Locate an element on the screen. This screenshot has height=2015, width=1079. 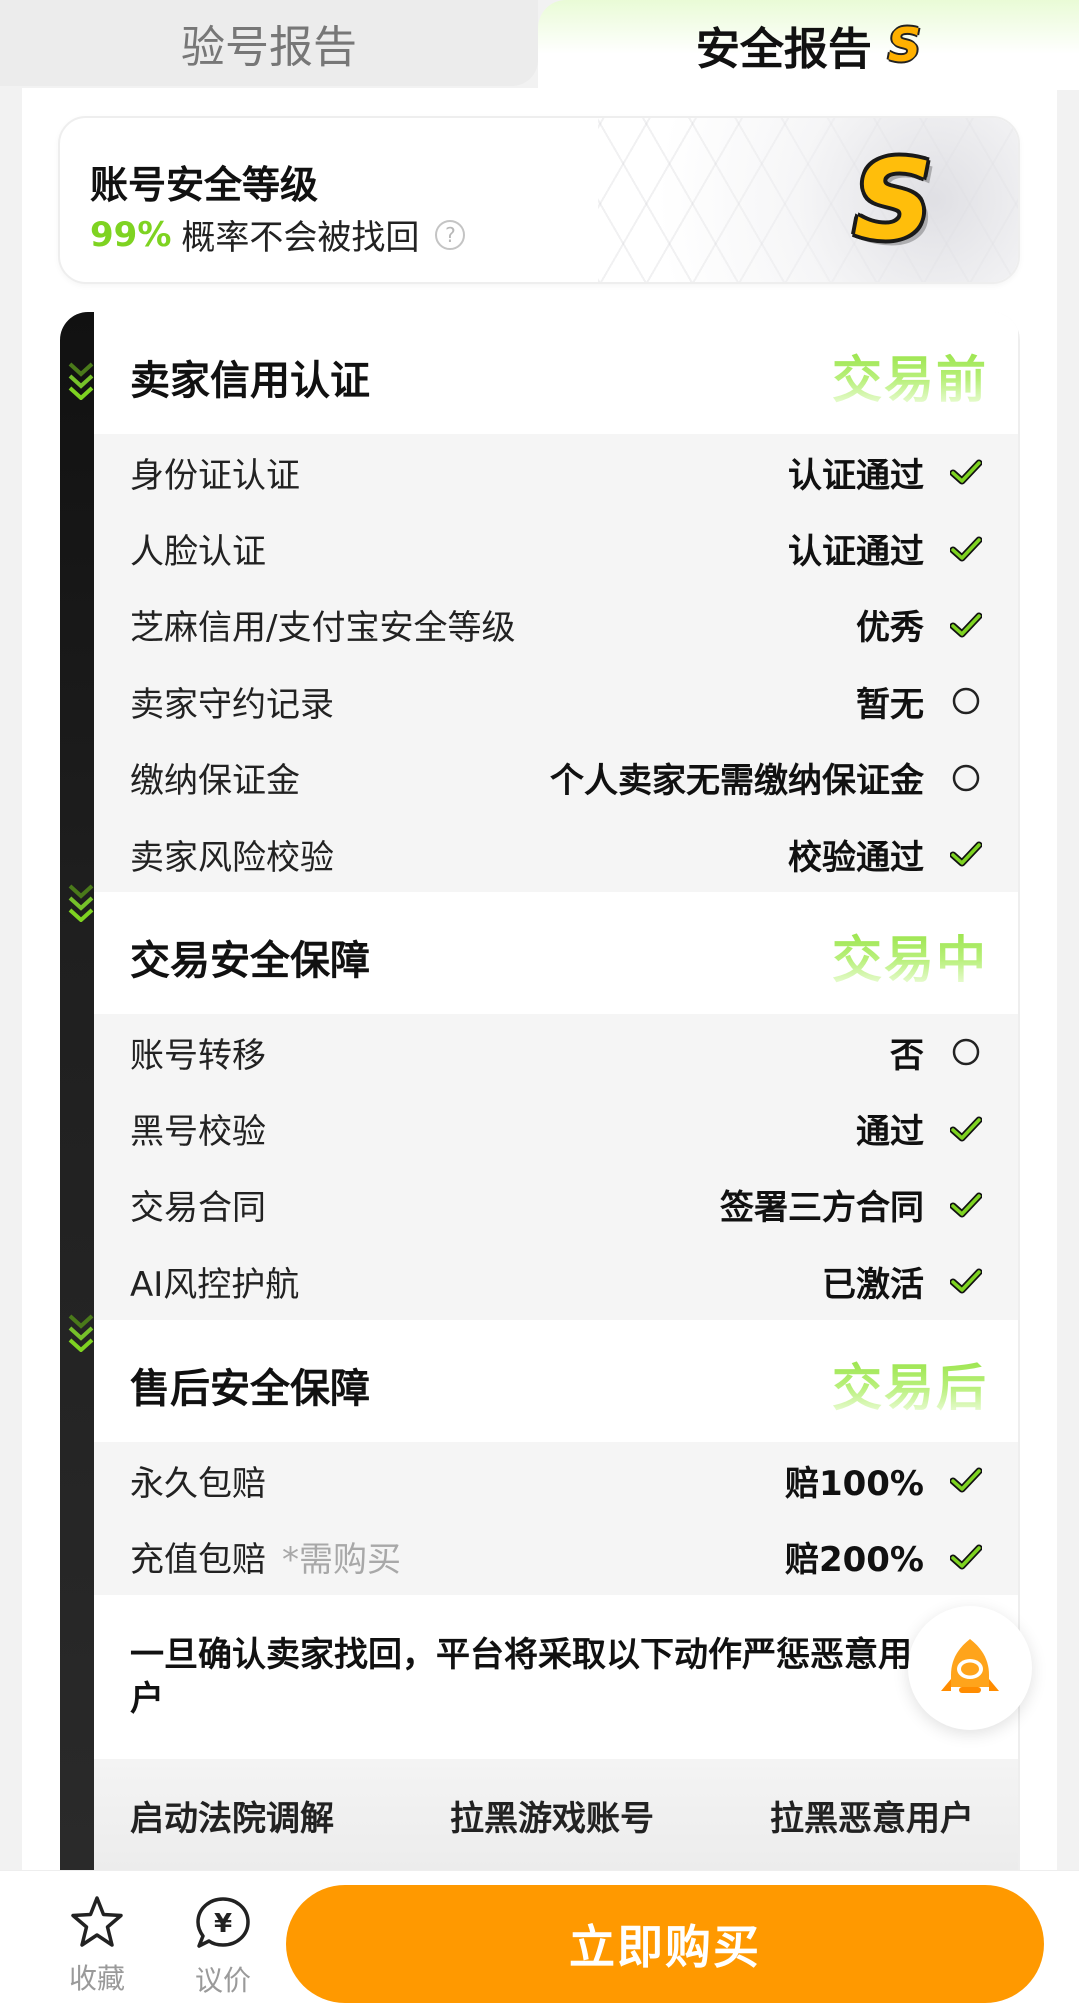
item-label: 卖家风险校验 is located at coordinates (232, 857).